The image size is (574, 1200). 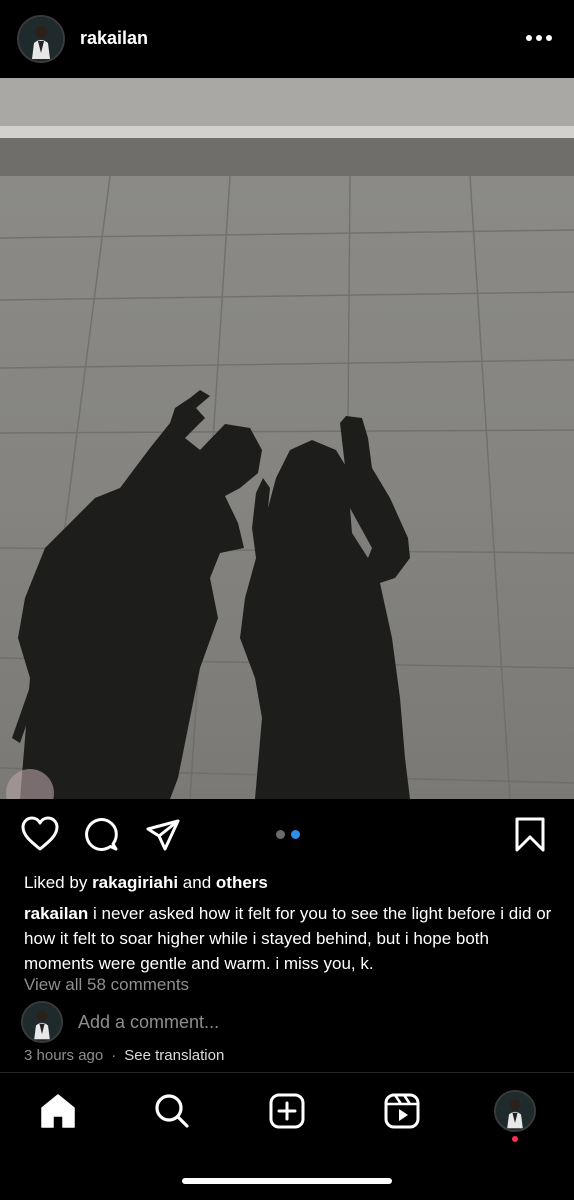 I want to click on see-translation-link: See translation, so click(x=174, y=1055).